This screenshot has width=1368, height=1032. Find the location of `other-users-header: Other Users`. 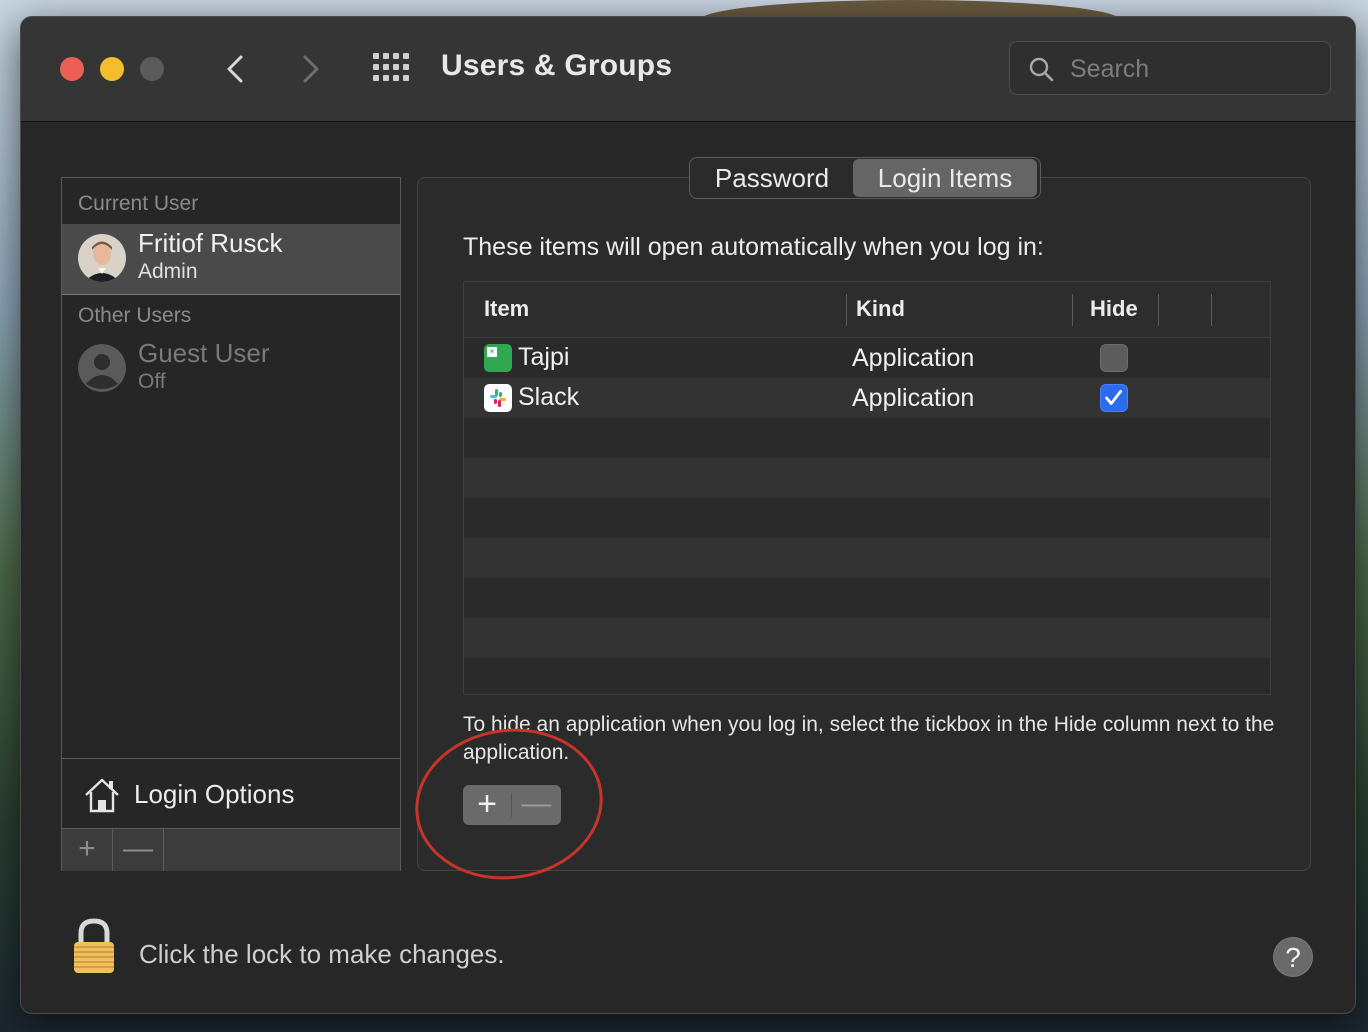

other-users-header: Other Users is located at coordinates (135, 315).